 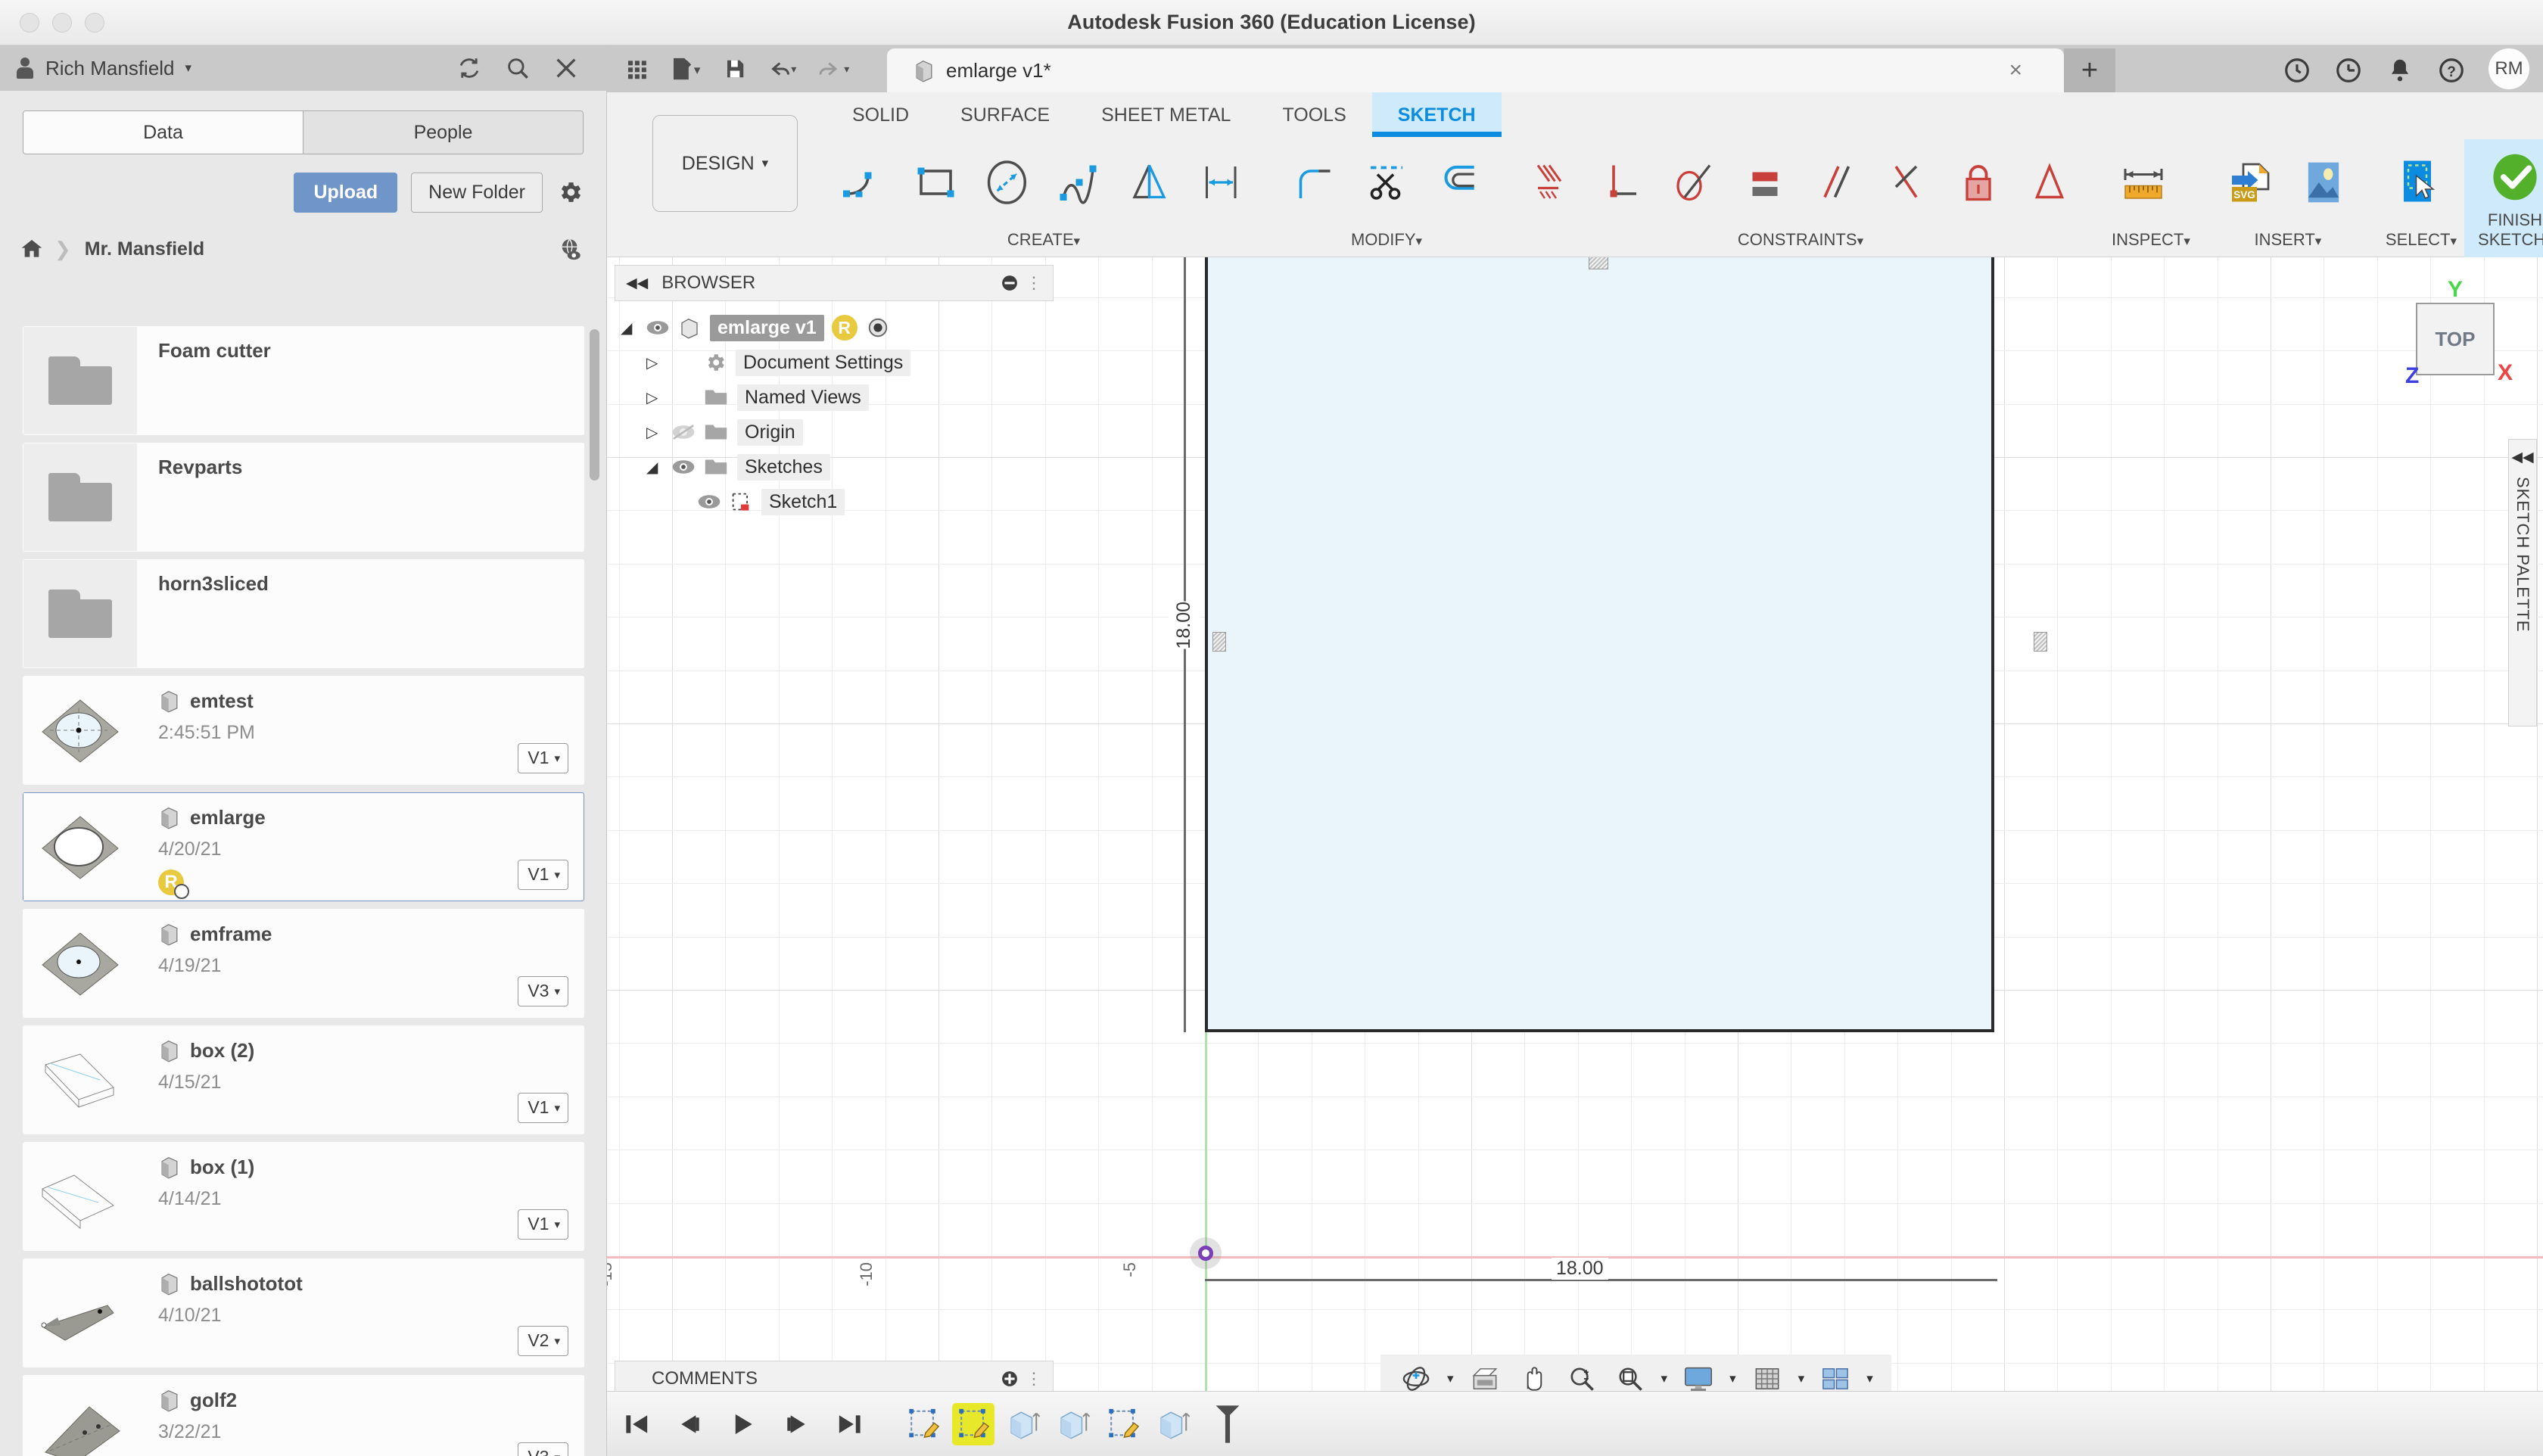 I want to click on browser-tree-item-emlarge-v1: ◢ emlarge v1 R, so click(x=837, y=327).